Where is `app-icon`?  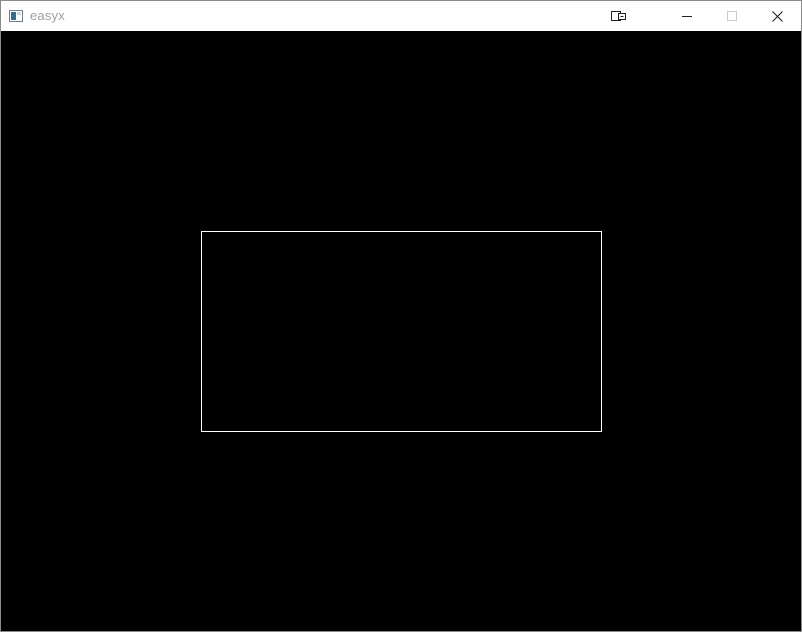
app-icon is located at coordinates (16, 15).